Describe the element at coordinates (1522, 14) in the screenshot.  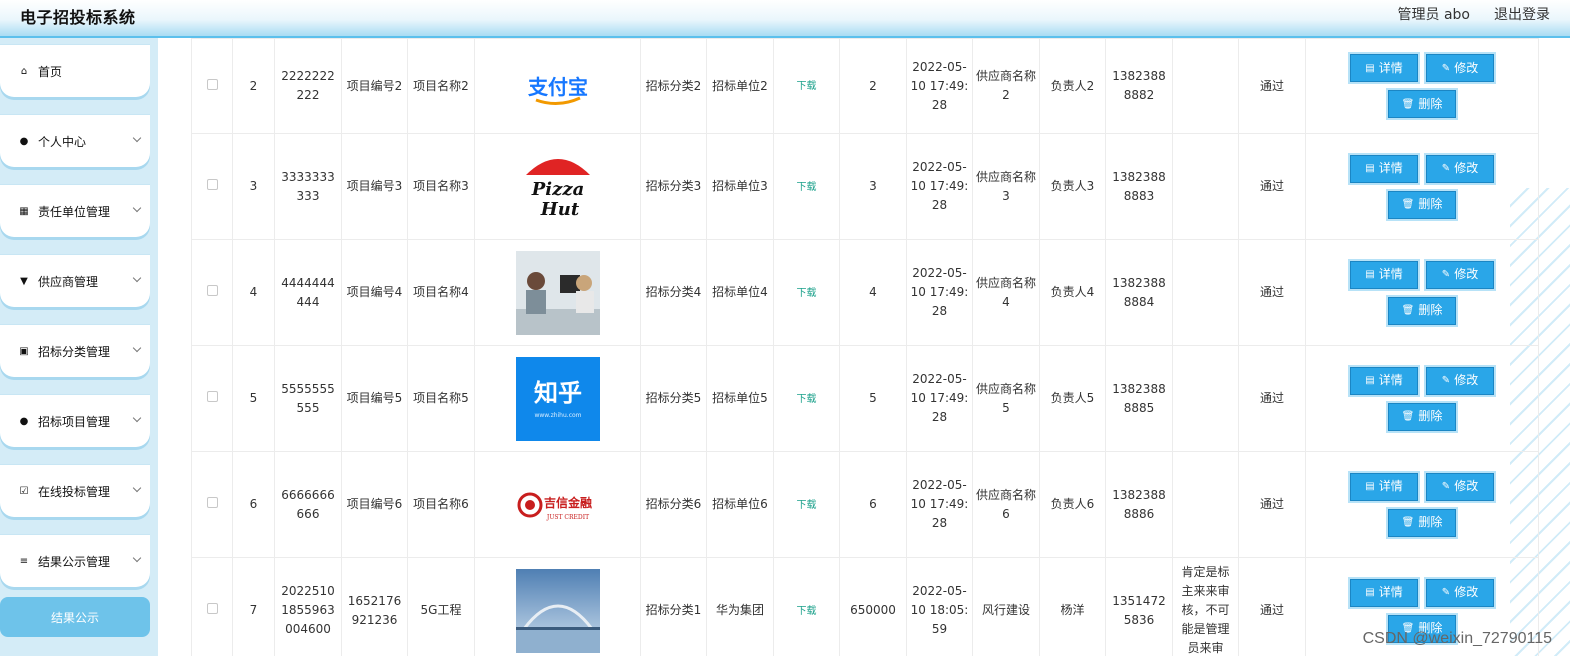
I see `logout-link: 退出登录` at that location.